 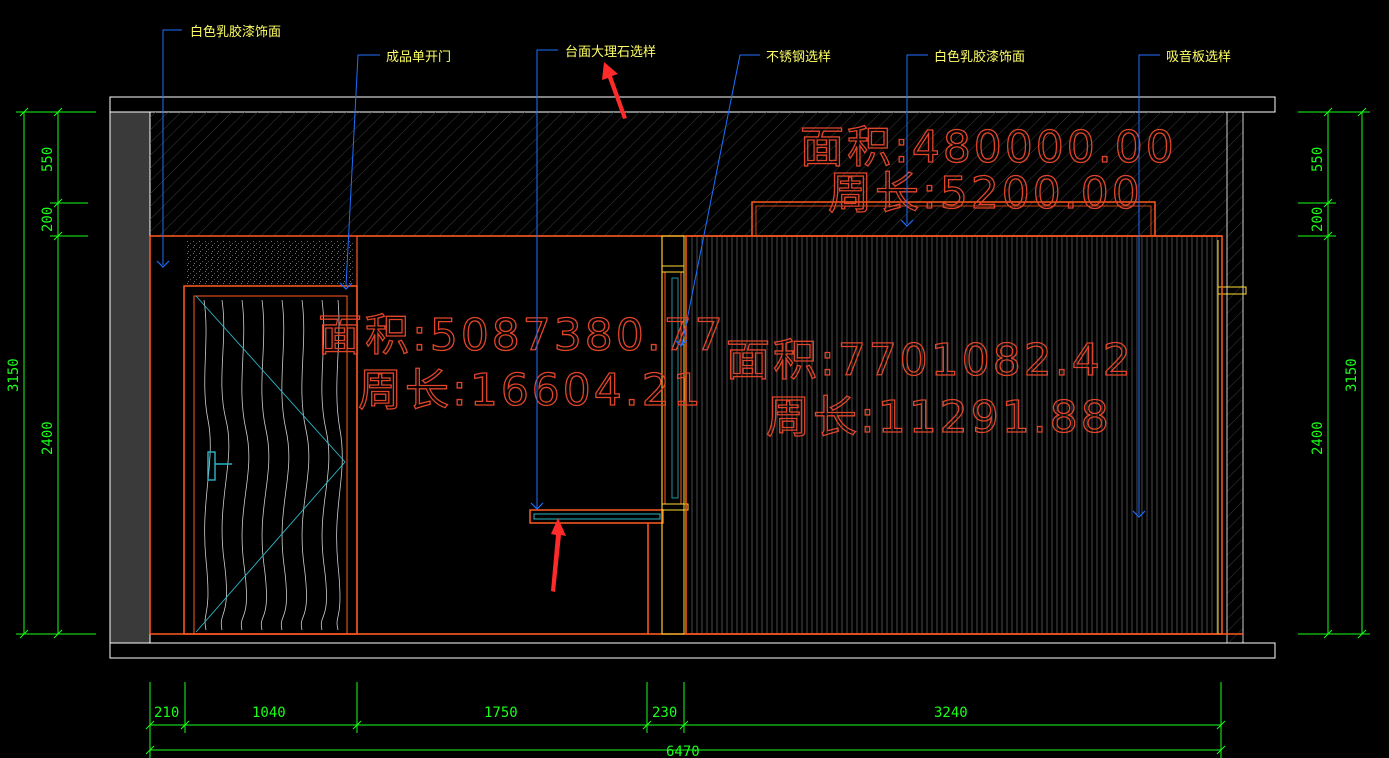 I want to click on right-wall, so click(x=1235, y=377).